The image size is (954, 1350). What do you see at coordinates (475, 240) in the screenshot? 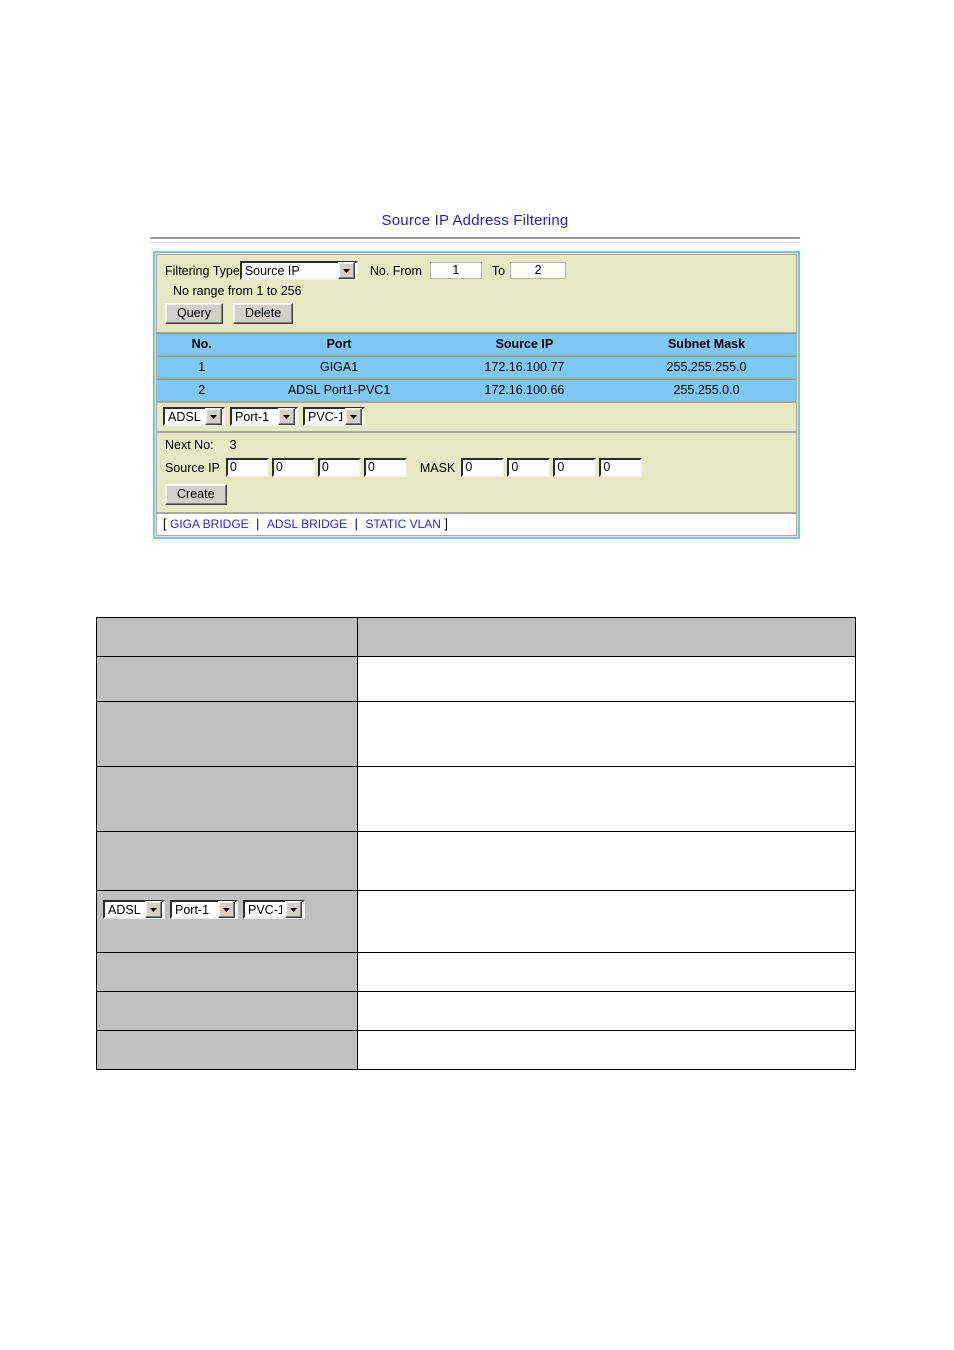
I see `title-divider` at bounding box center [475, 240].